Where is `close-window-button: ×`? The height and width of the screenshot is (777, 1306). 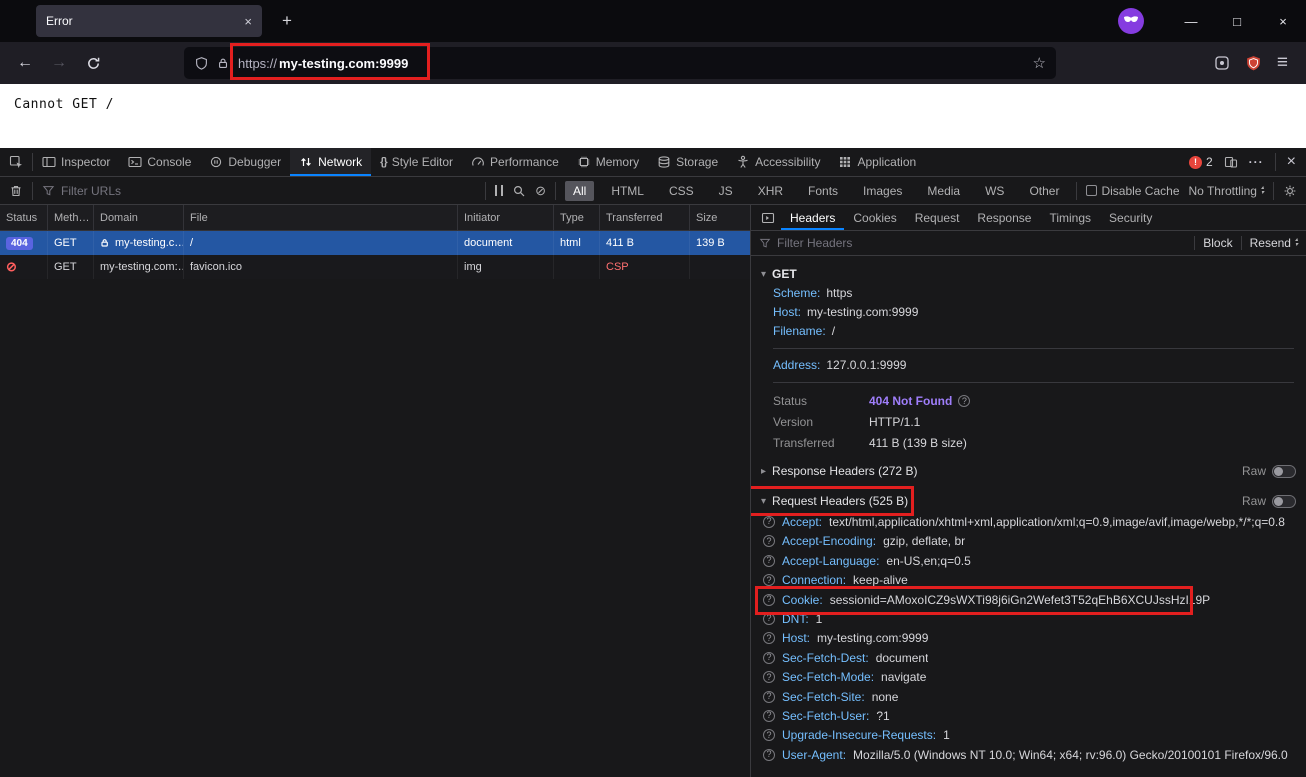 close-window-button: × is located at coordinates (1283, 21).